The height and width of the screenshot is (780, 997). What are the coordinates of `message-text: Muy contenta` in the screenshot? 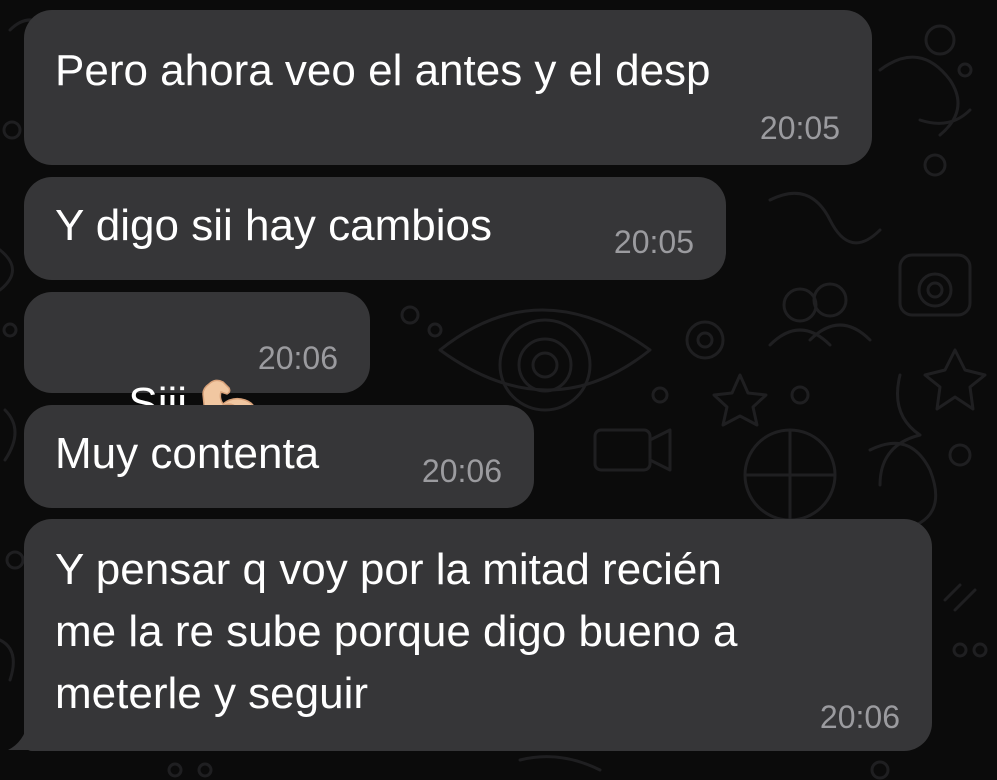 It's located at (187, 453).